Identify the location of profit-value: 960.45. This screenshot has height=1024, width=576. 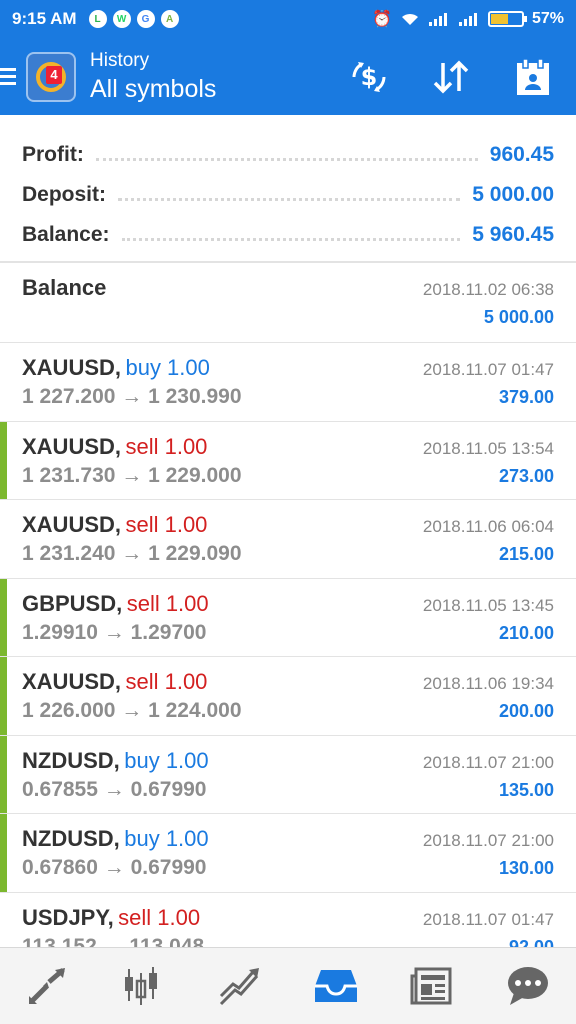
(521, 154).